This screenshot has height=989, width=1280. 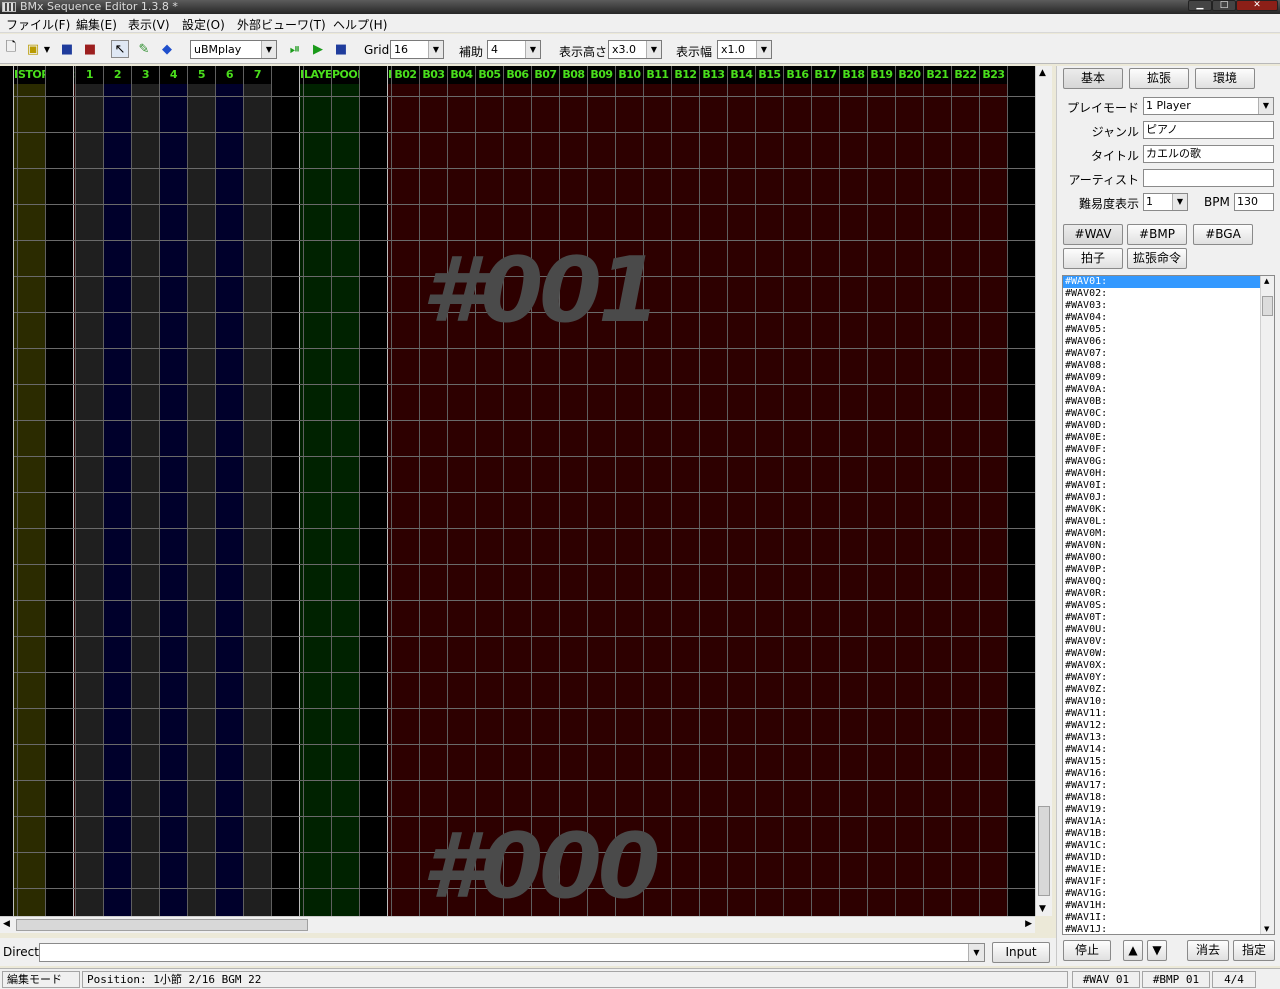 I want to click on list-item: #WAV0R:, so click(x=1168, y=594).